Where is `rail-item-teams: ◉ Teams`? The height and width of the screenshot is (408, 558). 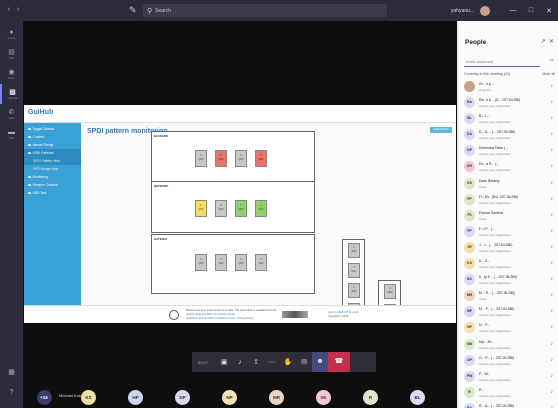
rail-item-teams: ◉ Teams is located at coordinates (11, 74).